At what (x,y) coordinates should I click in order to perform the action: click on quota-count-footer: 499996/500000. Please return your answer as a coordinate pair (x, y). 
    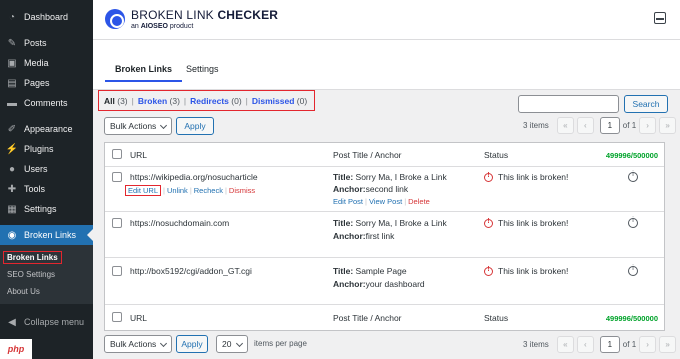
    Looking at the image, I should click on (631, 318).